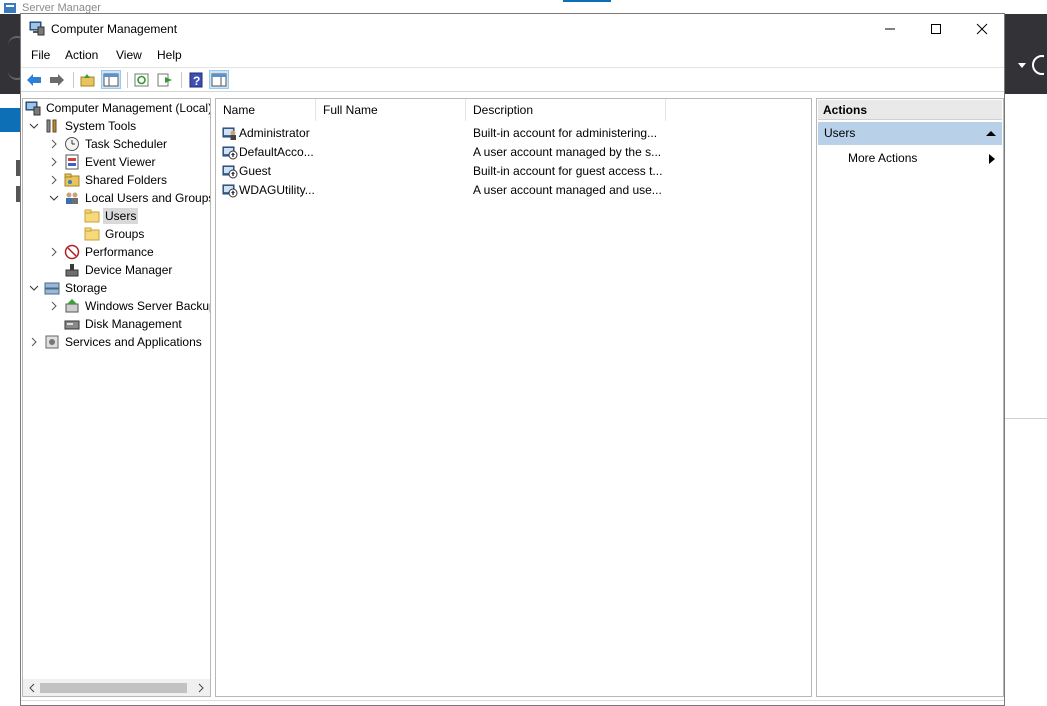 The image size is (1047, 706). I want to click on column-header-name: Name, so click(266, 110).